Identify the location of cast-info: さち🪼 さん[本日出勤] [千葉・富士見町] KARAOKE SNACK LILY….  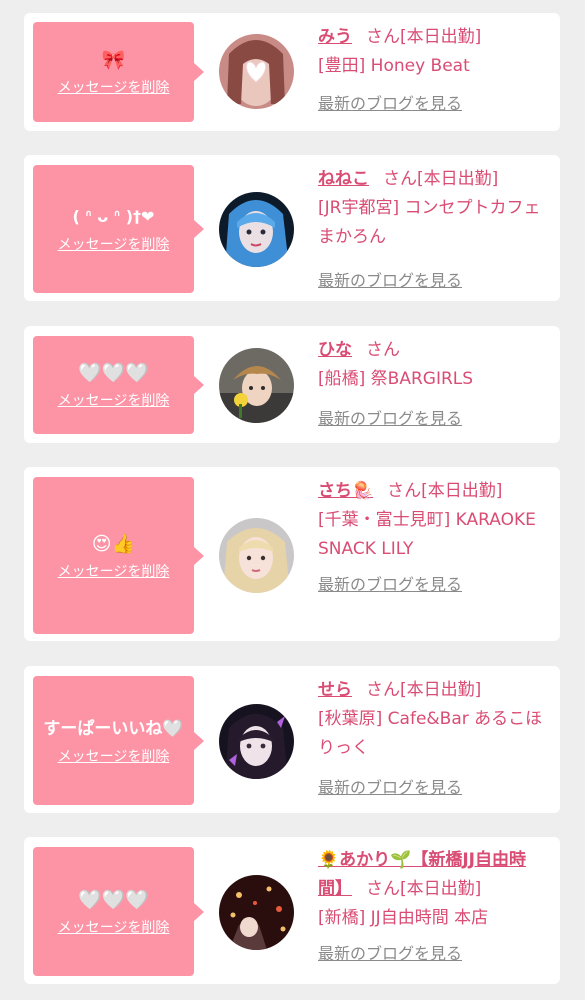
(434, 538).